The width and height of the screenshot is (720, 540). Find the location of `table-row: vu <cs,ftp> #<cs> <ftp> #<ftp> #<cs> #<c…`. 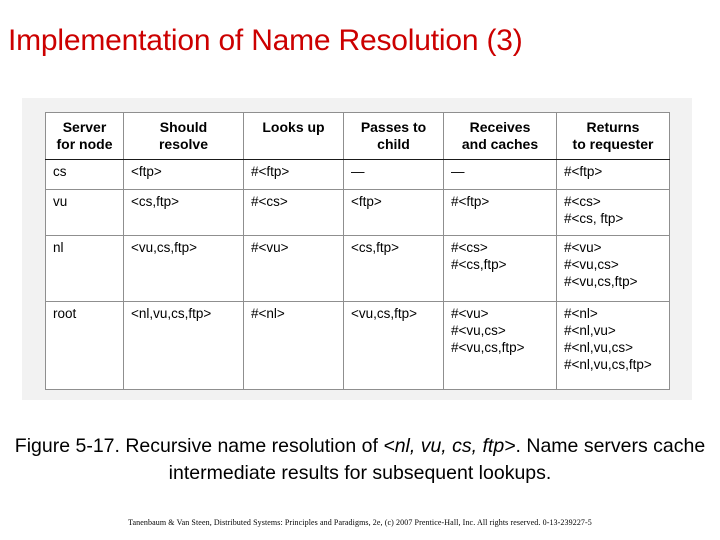

table-row: vu <cs,ftp> #<cs> <ftp> #<ftp> #<cs> #<c… is located at coordinates (357, 212).